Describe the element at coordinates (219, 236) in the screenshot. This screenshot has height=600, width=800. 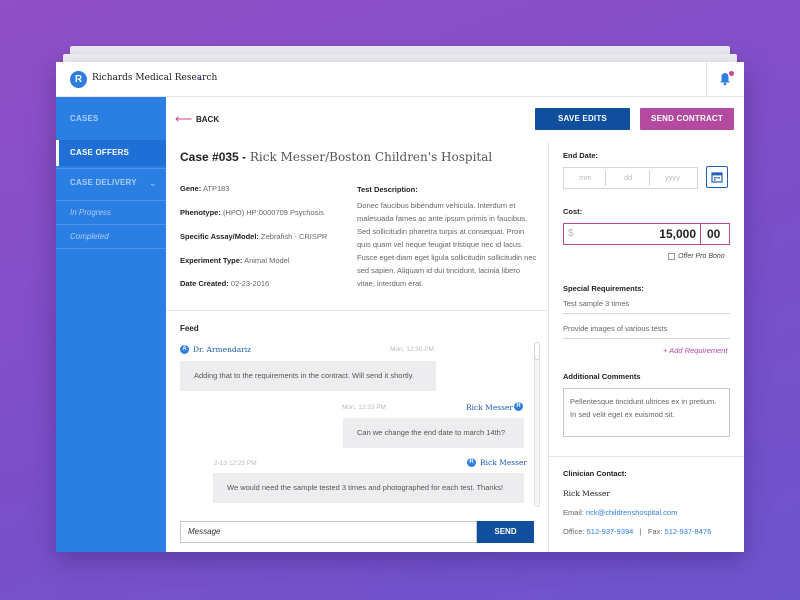
I see `field-label: Specific Assay/Model:` at that location.